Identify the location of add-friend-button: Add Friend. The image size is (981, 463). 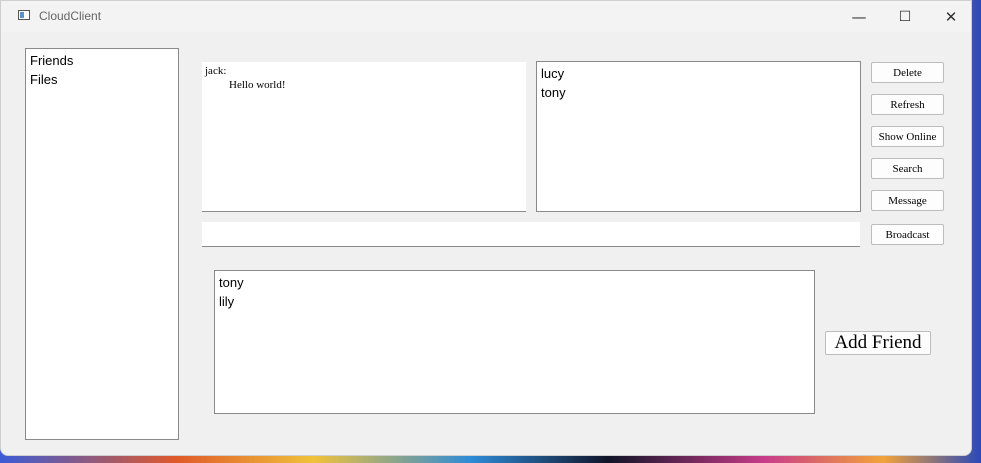
(878, 343).